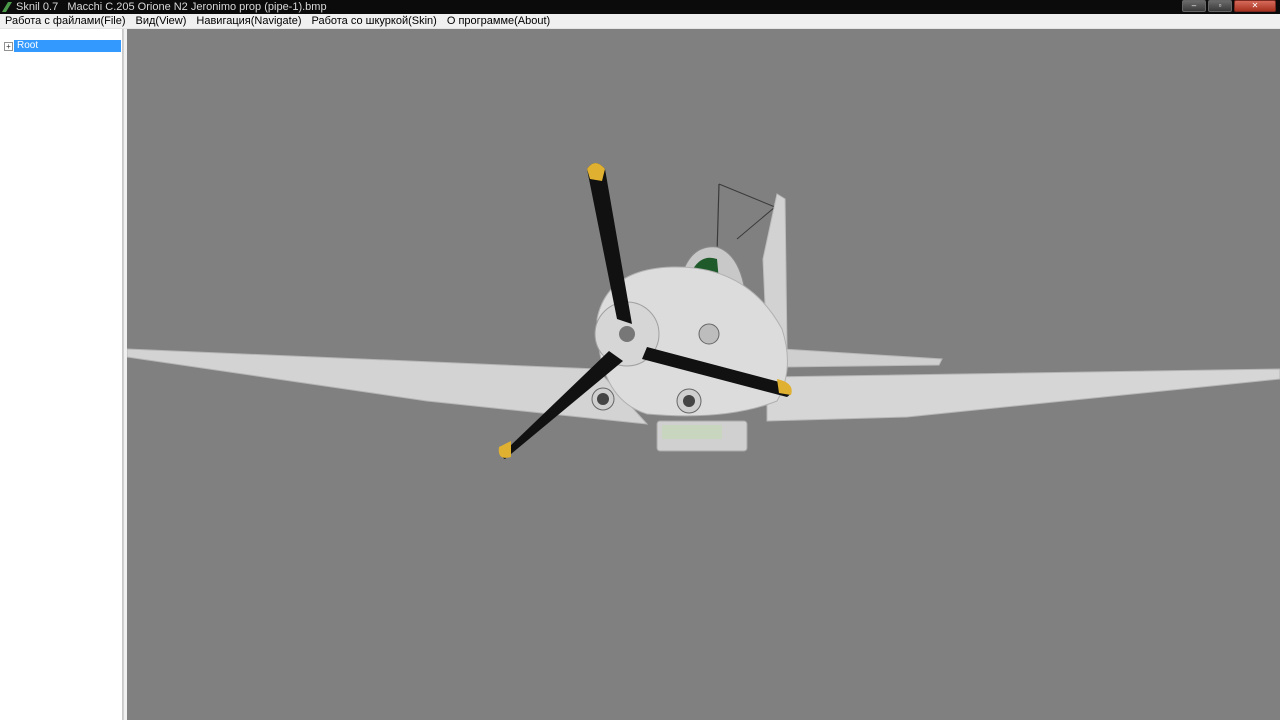  Describe the element at coordinates (8, 46) in the screenshot. I see `expand-icon: +` at that location.